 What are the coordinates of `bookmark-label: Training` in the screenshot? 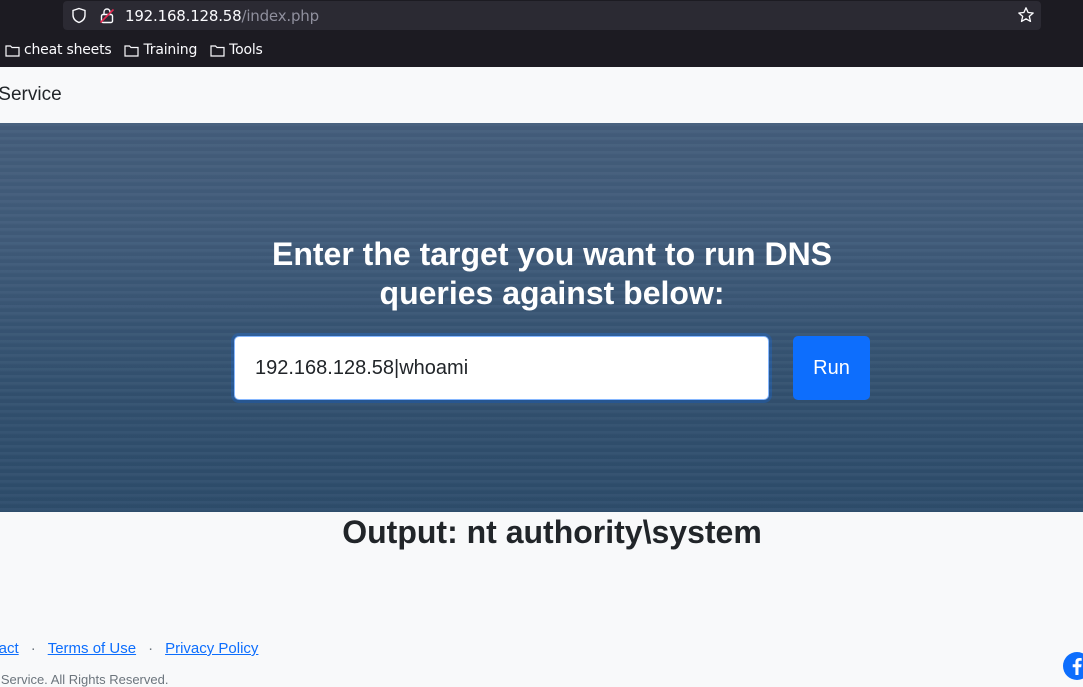 It's located at (170, 50).